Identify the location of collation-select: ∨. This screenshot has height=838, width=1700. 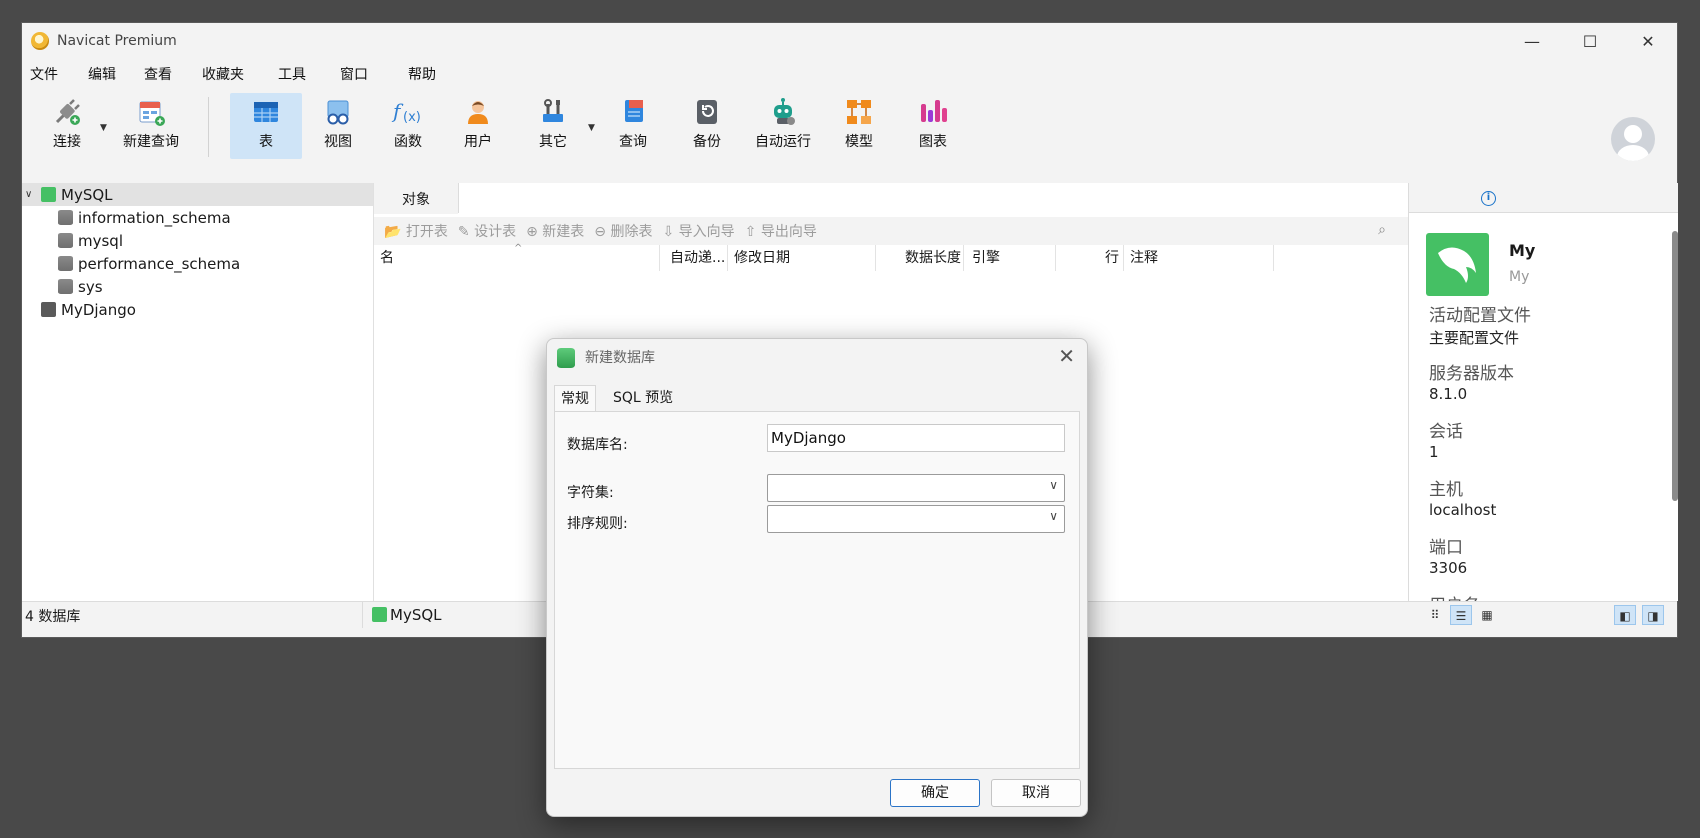
(916, 519).